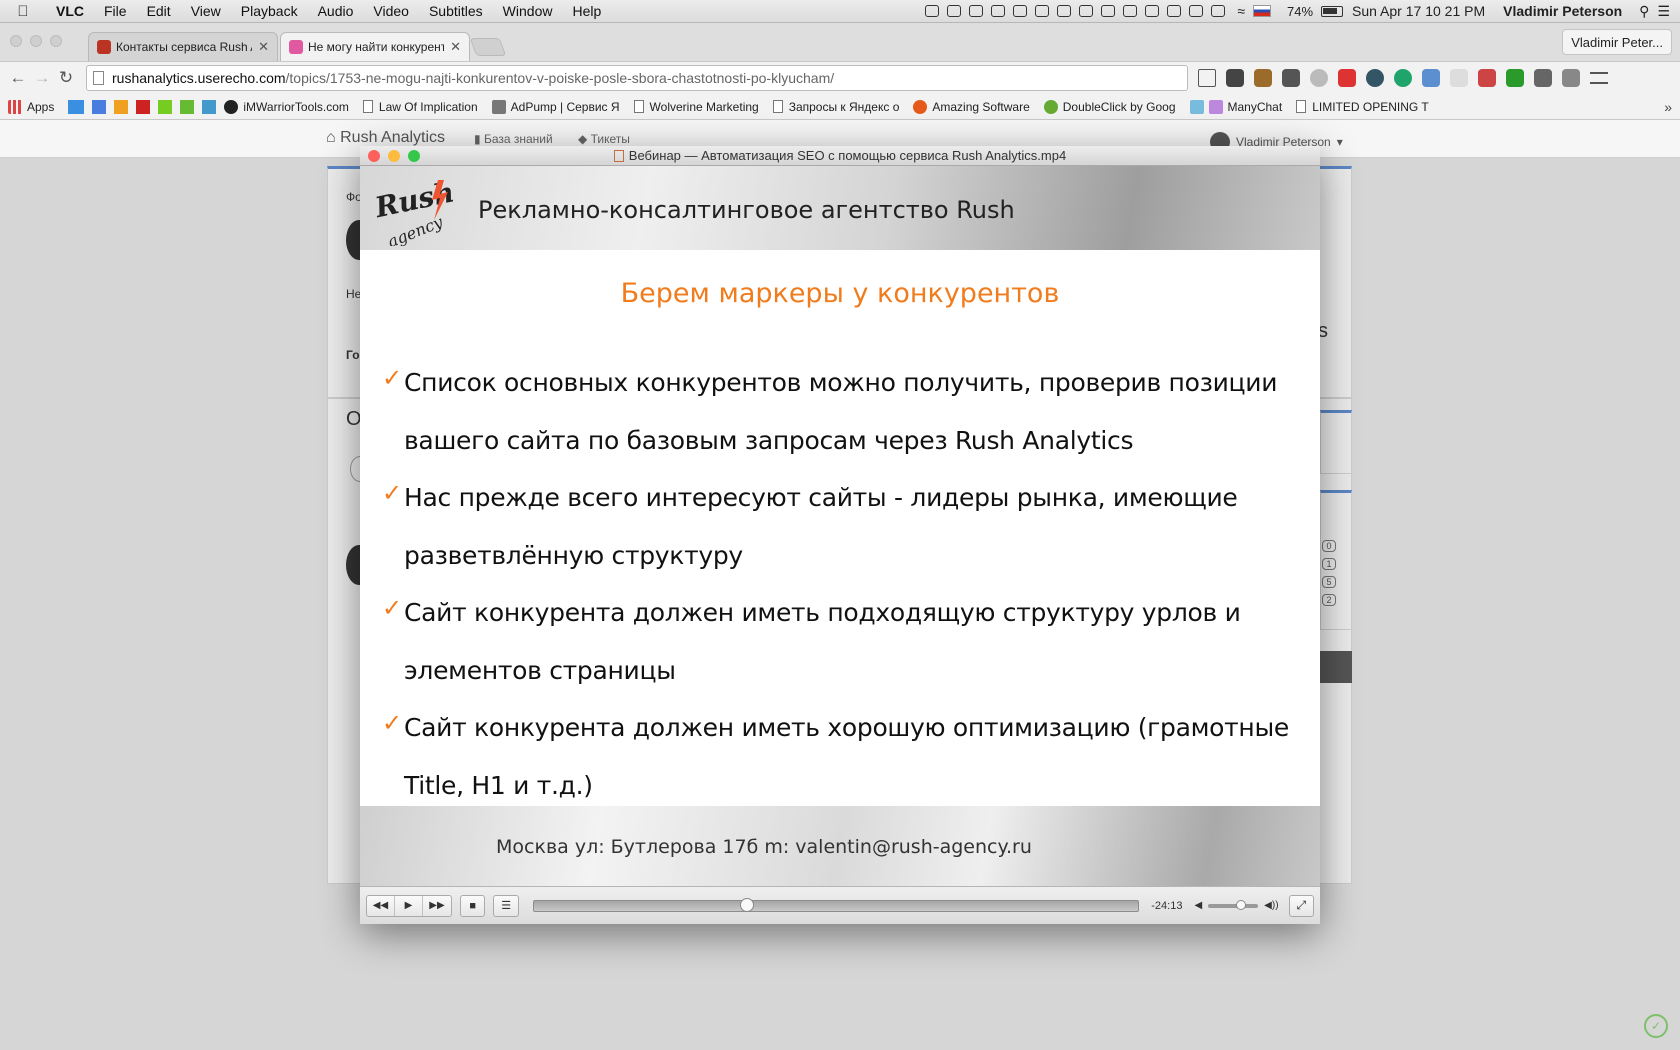  What do you see at coordinates (1233, 904) in the screenshot?
I see `volume-slider` at bounding box center [1233, 904].